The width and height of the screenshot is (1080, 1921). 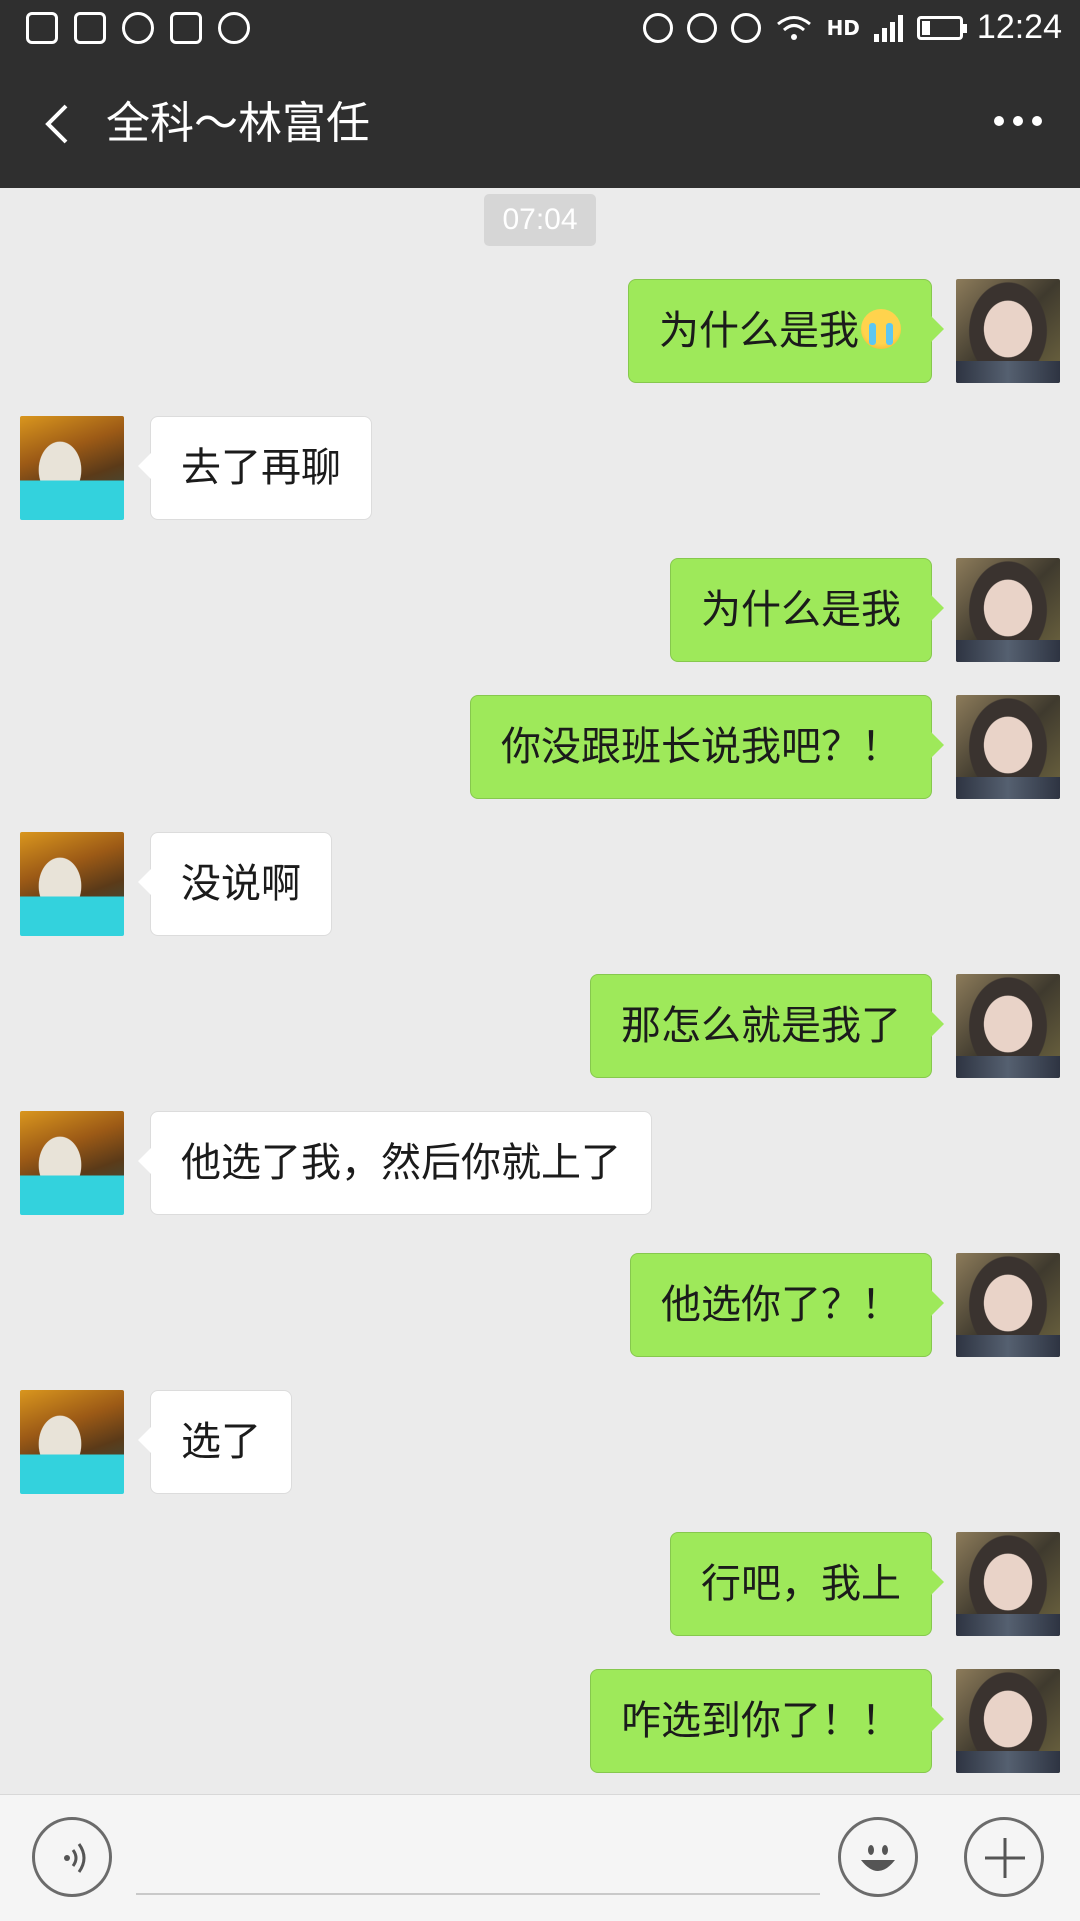 What do you see at coordinates (42, 28) in the screenshot?
I see `sd-card-icon` at bounding box center [42, 28].